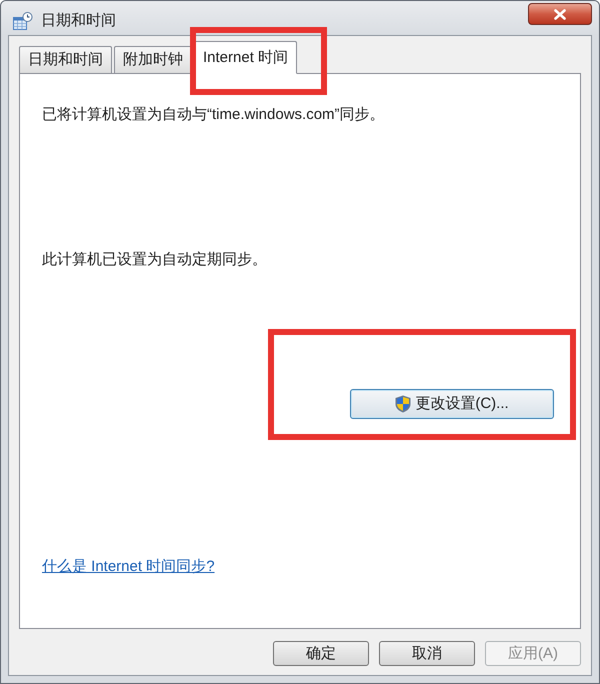 Image resolution: width=600 pixels, height=684 pixels. Describe the element at coordinates (403, 404) in the screenshot. I see `shield-icon` at that location.